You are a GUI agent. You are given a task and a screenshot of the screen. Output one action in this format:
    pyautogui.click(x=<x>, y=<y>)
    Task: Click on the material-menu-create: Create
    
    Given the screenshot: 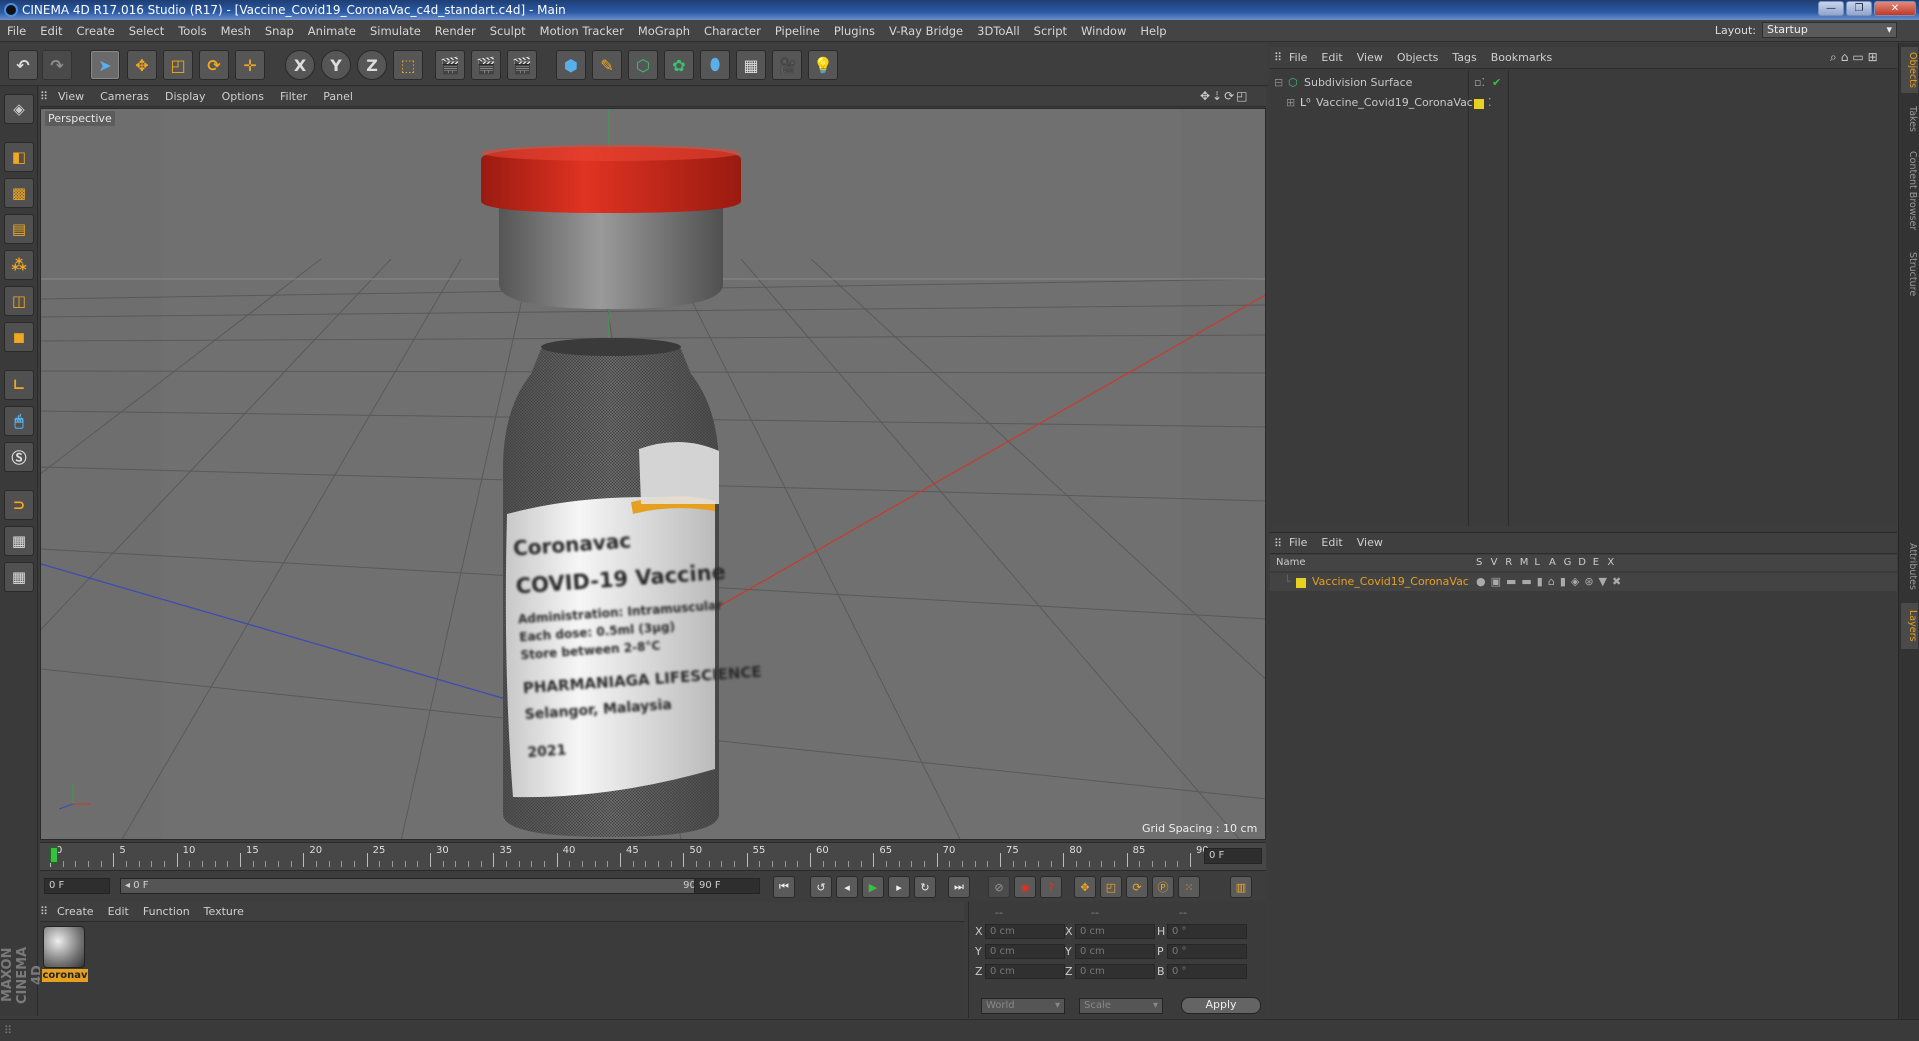 What is the action you would take?
    pyautogui.click(x=75, y=912)
    